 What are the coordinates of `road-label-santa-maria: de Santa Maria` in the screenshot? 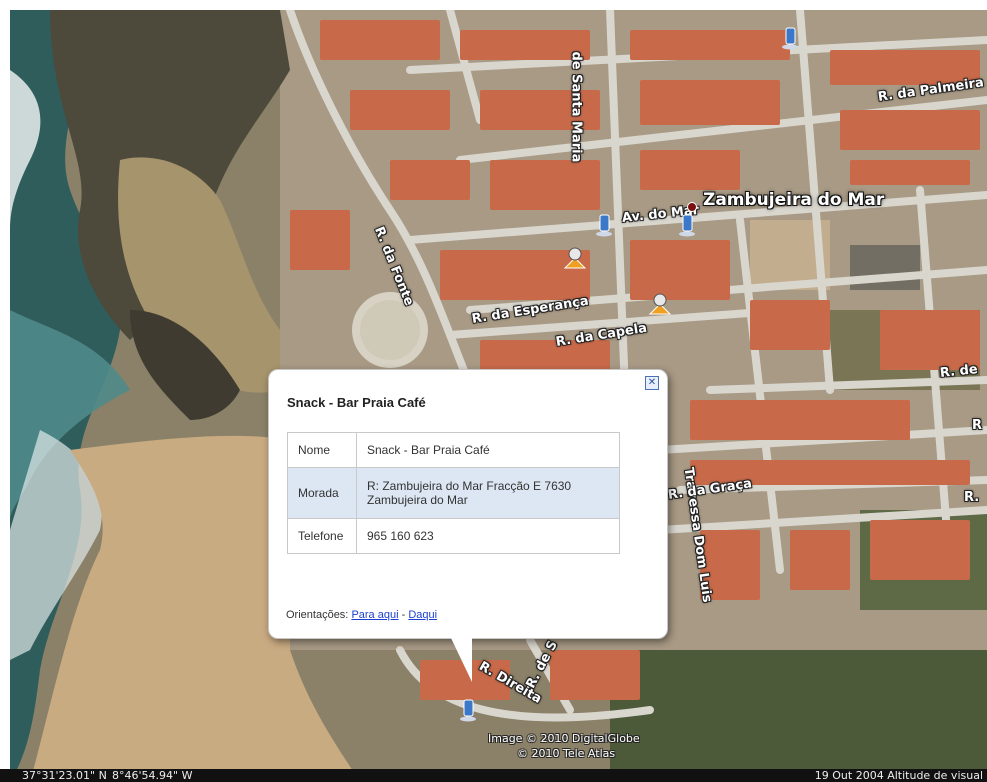 It's located at (576, 107).